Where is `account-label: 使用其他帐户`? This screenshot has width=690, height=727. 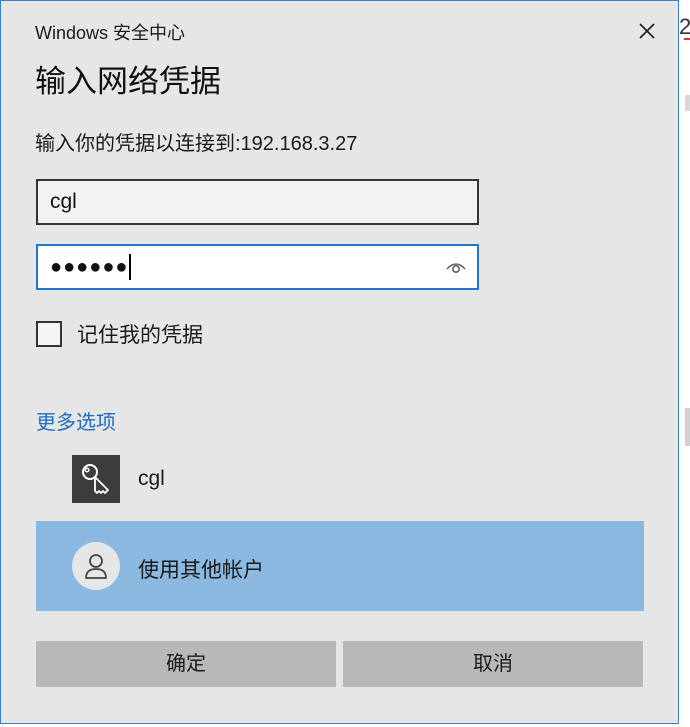
account-label: 使用其他帐户 is located at coordinates (201, 570).